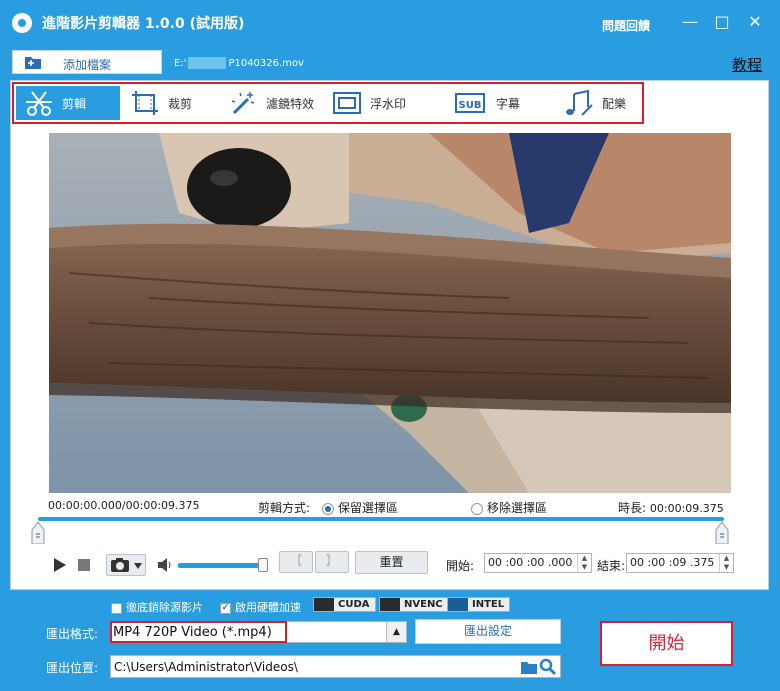  I want to click on volume-slider, so click(221, 565).